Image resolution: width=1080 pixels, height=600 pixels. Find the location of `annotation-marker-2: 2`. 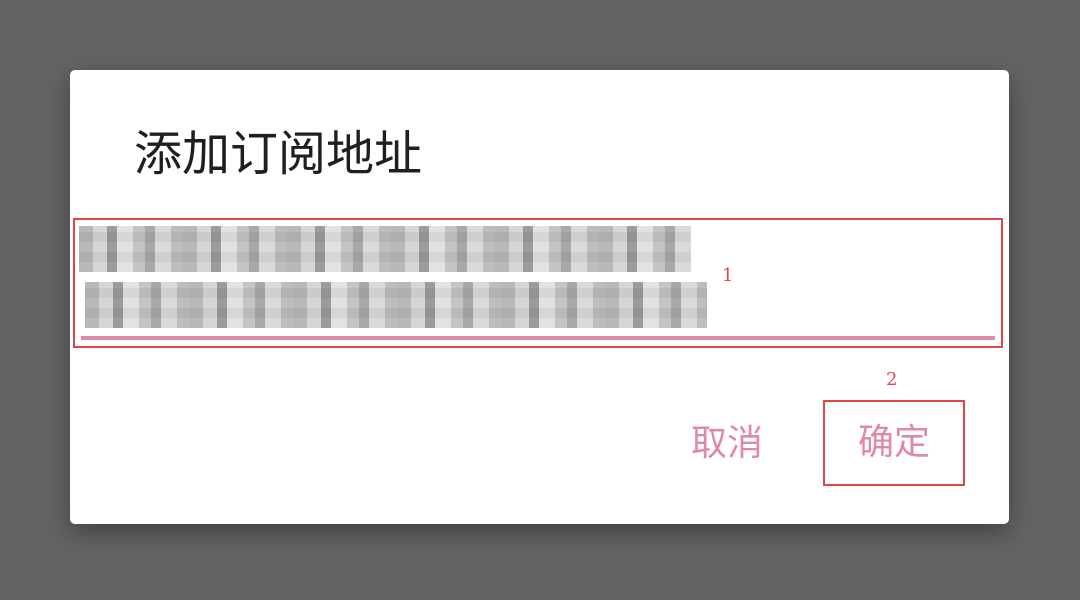

annotation-marker-2: 2 is located at coordinates (892, 379).